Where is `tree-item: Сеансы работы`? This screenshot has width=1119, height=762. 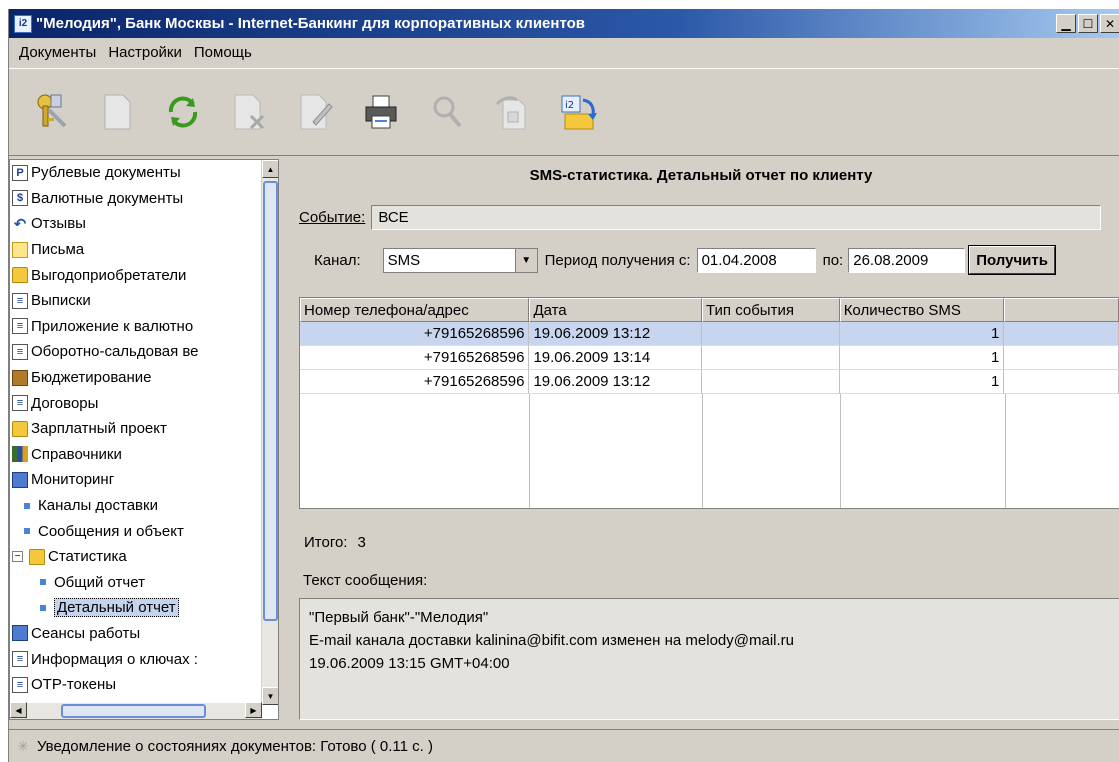 tree-item: Сеансы работы is located at coordinates (136, 634).